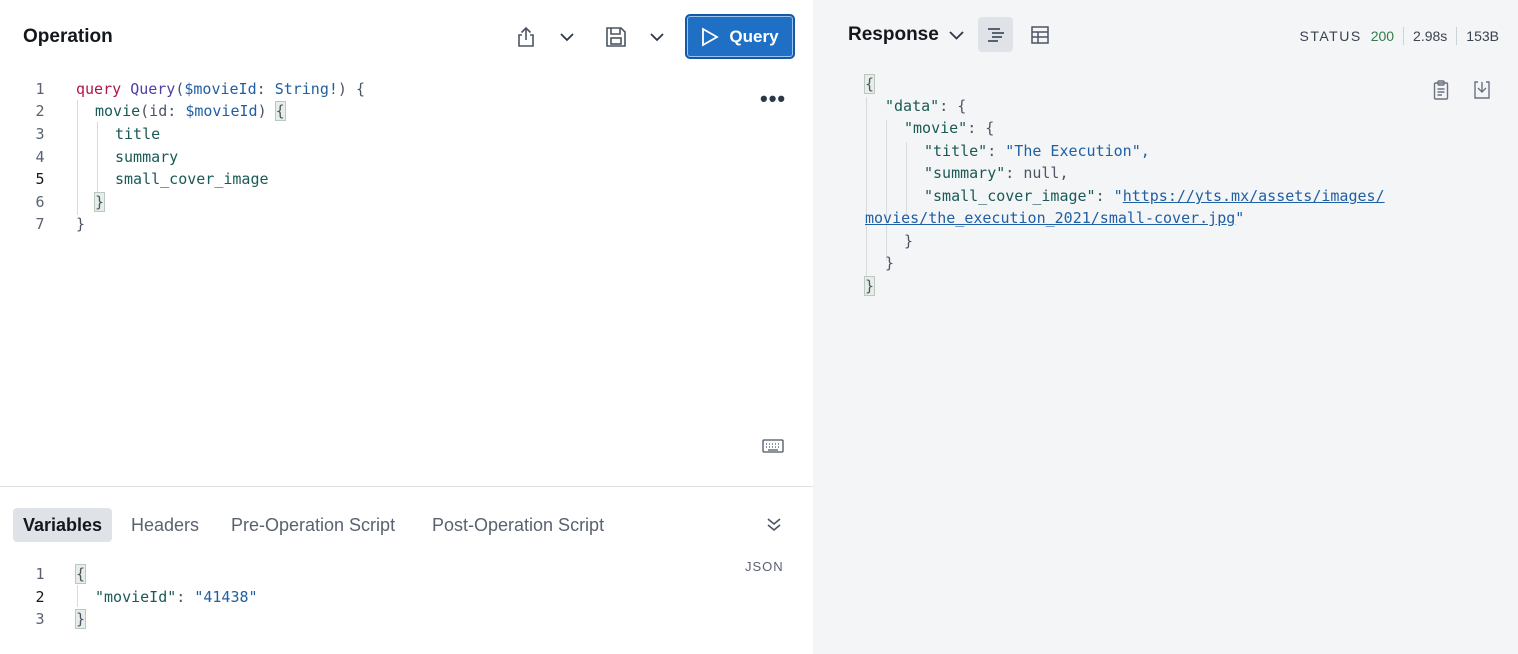 This screenshot has height=654, width=1518. Describe the element at coordinates (220, 89) in the screenshot. I see `code-line: query Query($movieId: String!) {` at that location.